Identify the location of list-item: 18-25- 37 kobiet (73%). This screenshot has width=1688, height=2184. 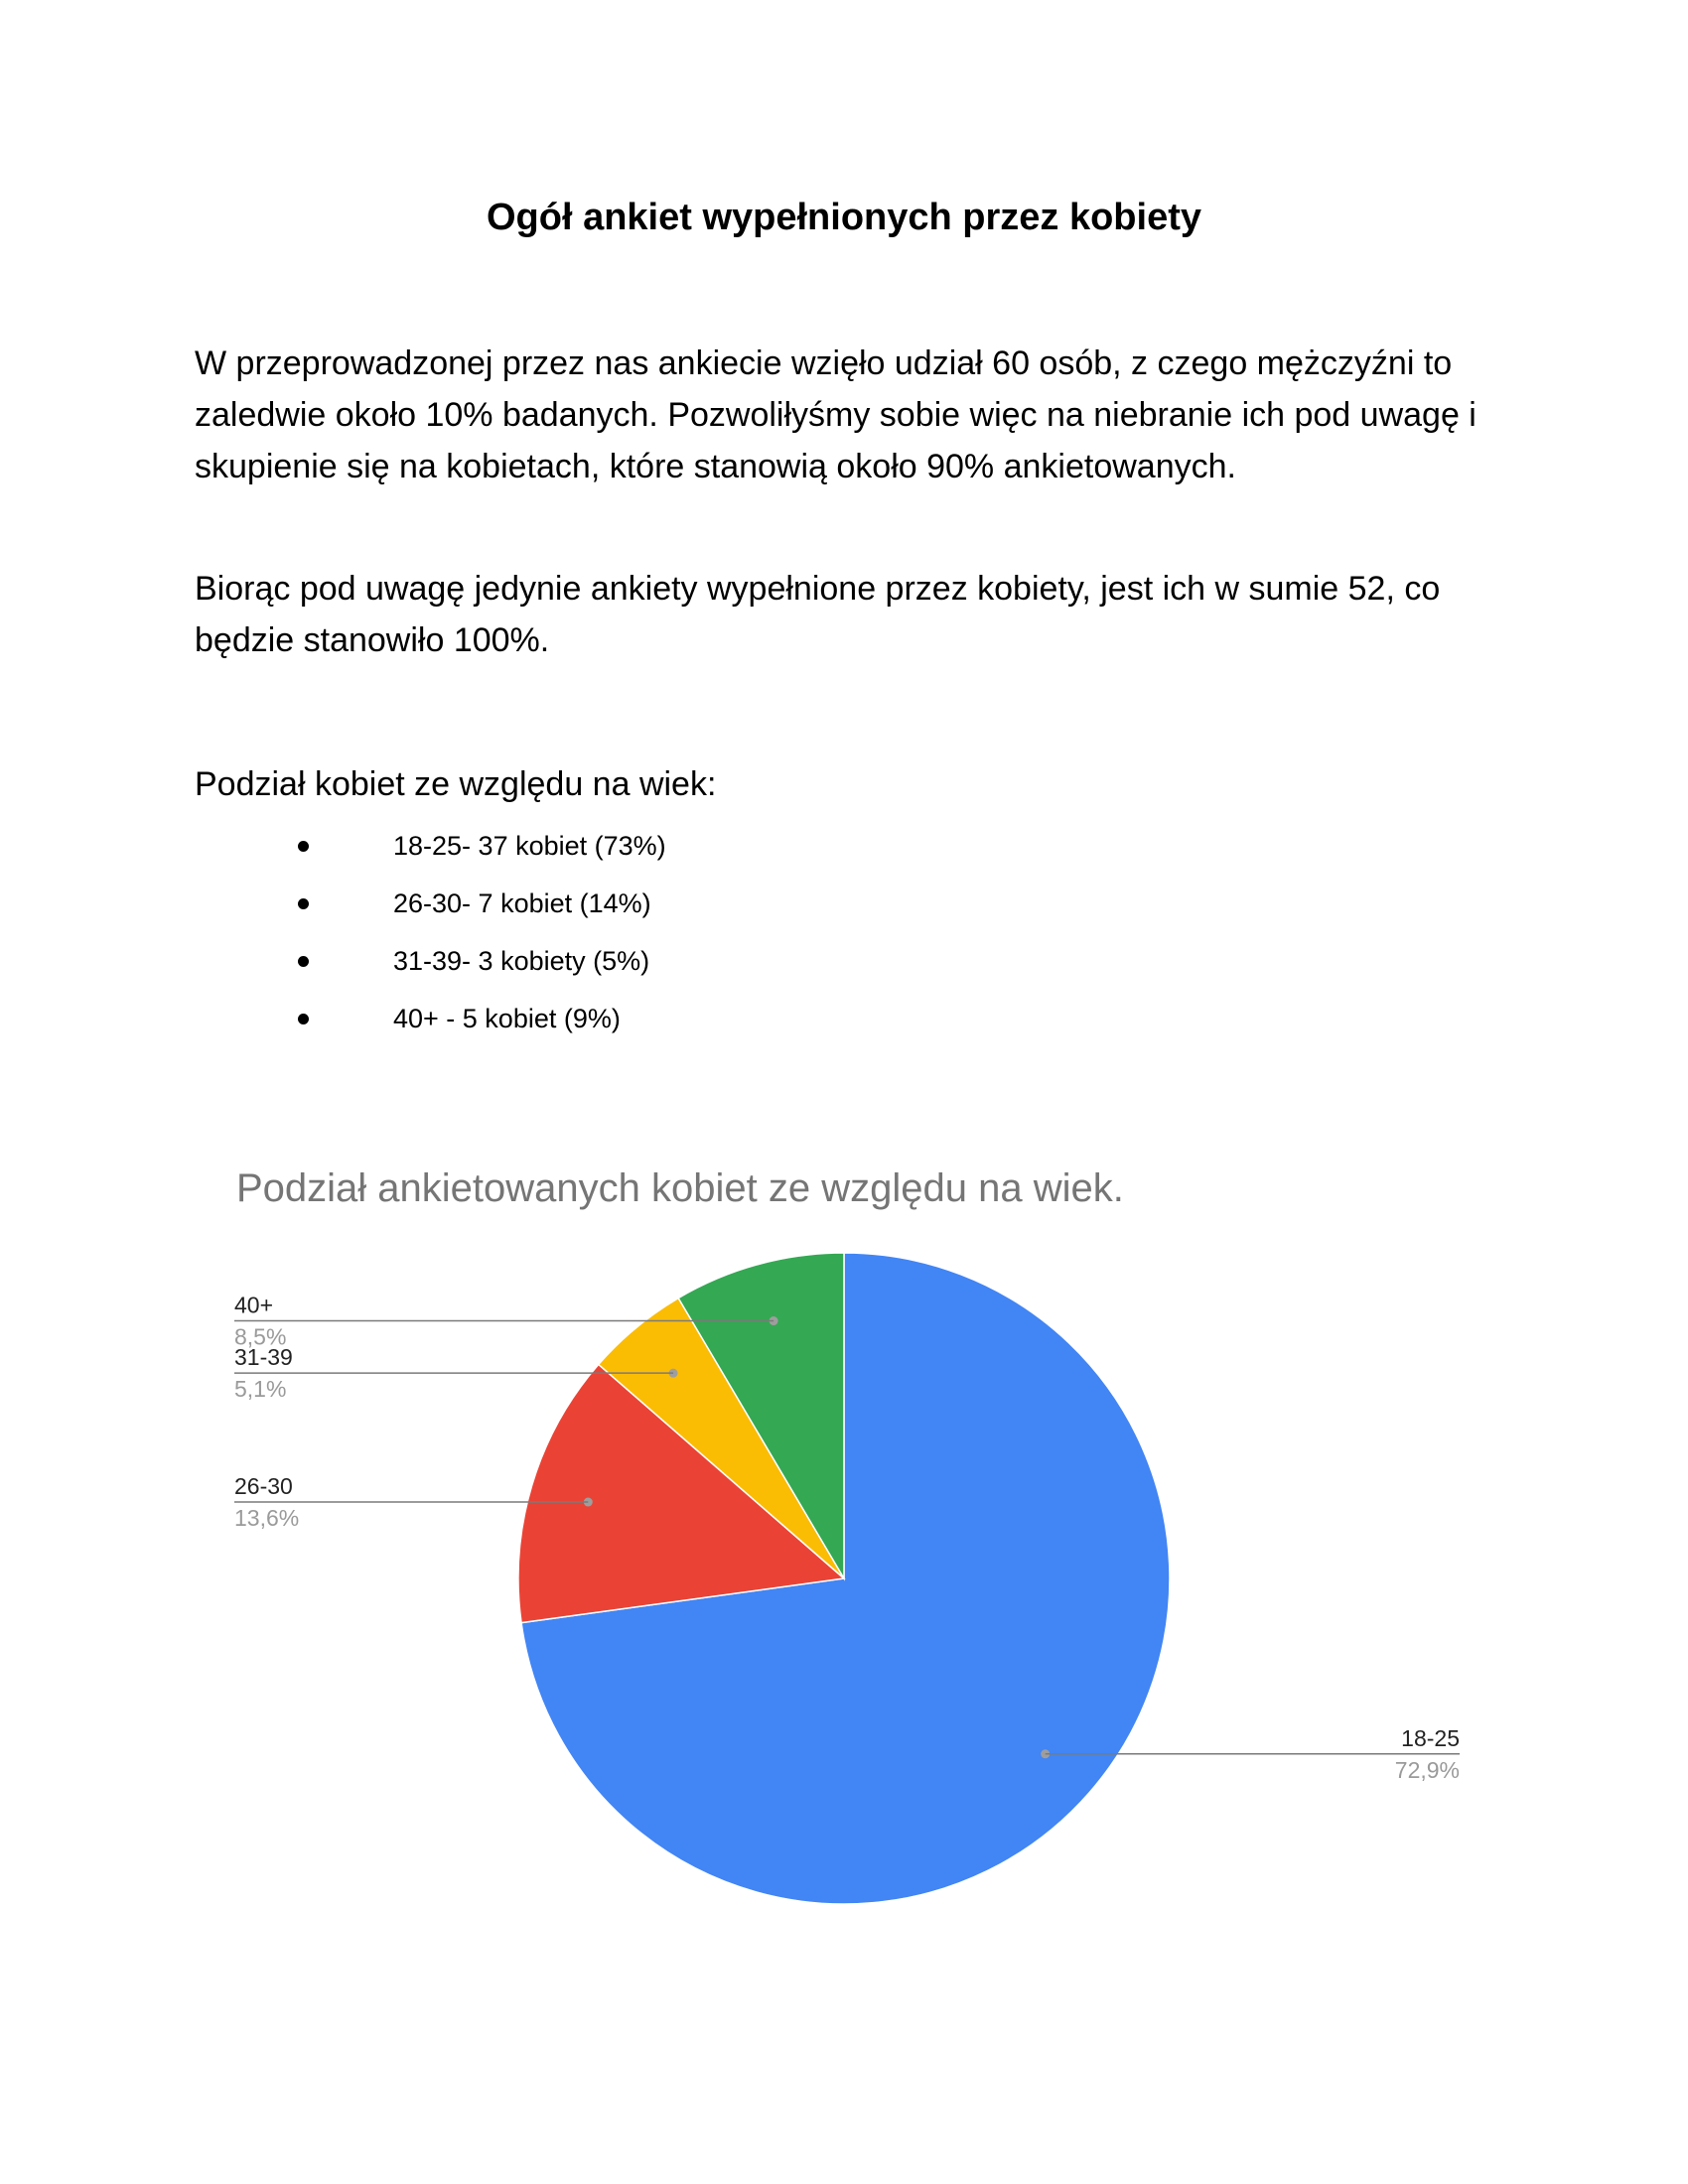
(430, 855).